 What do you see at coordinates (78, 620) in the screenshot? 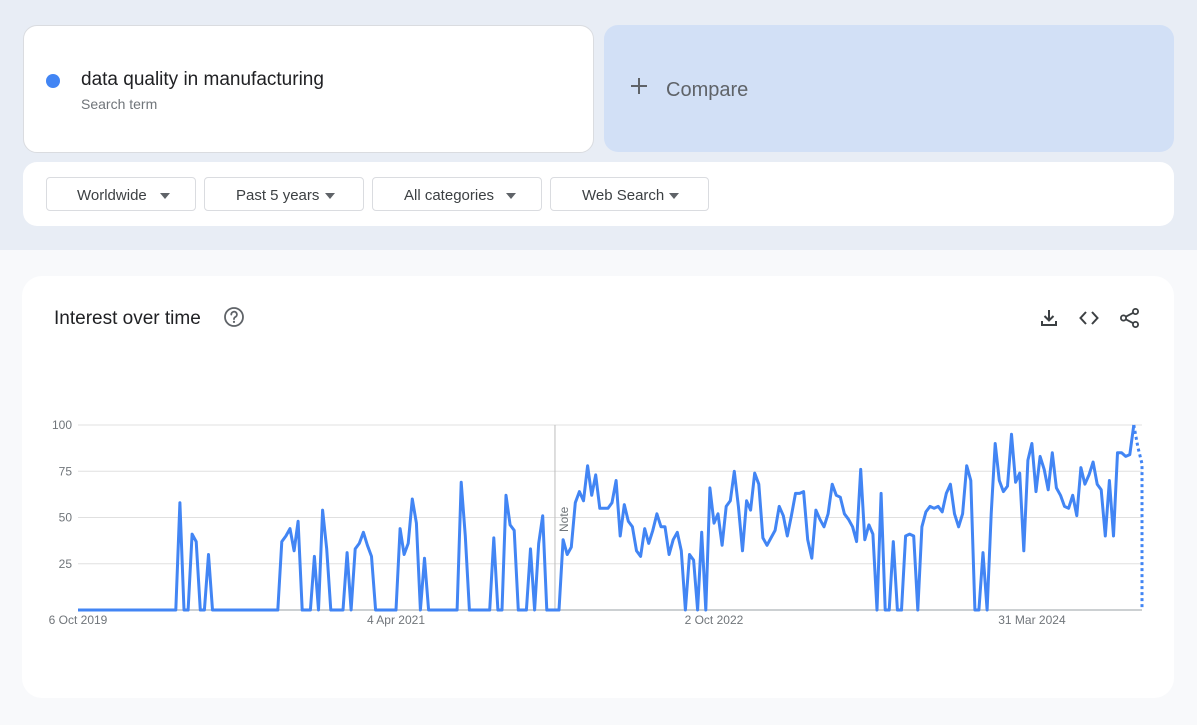
I see `x-tick-label: 6 Oct 2019` at bounding box center [78, 620].